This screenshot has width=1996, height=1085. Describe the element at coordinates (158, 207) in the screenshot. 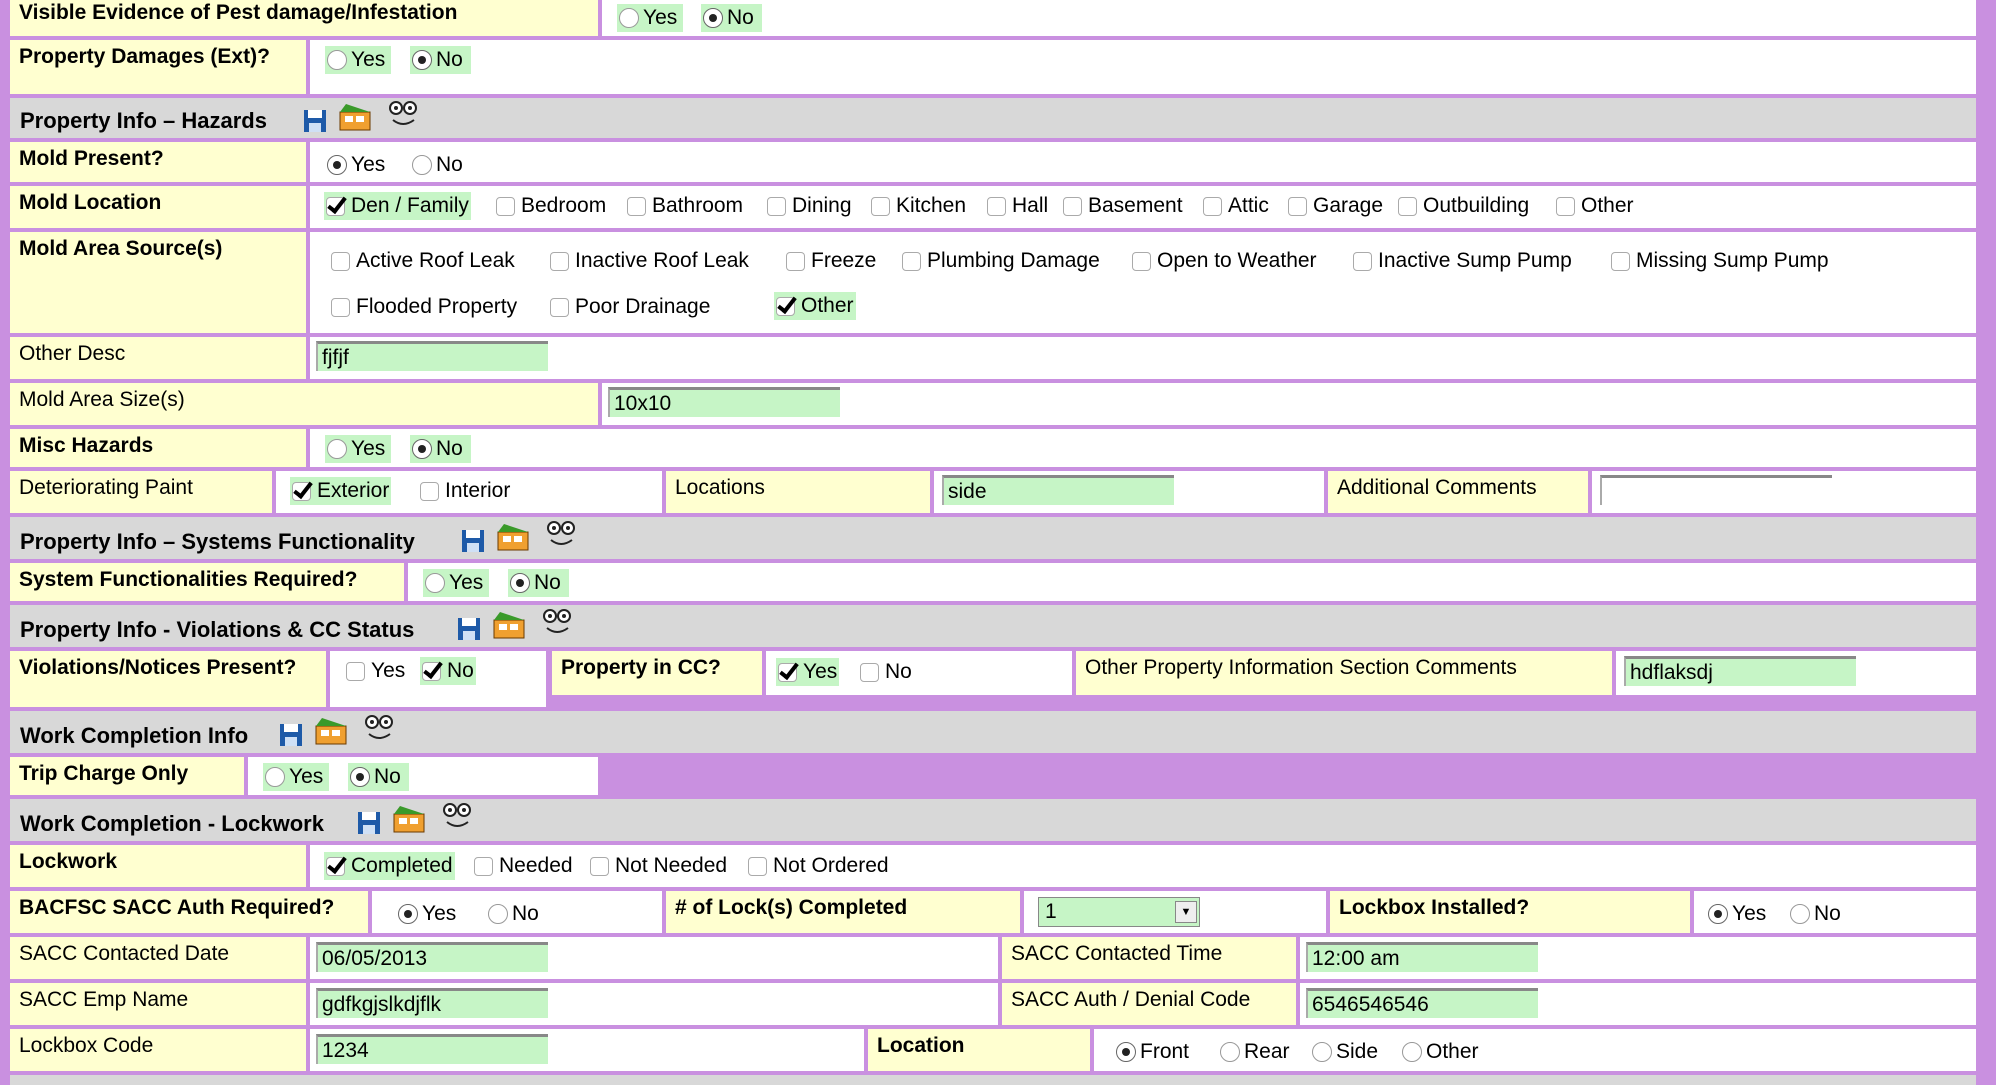

I see `mold-location-label: Mold Location` at that location.